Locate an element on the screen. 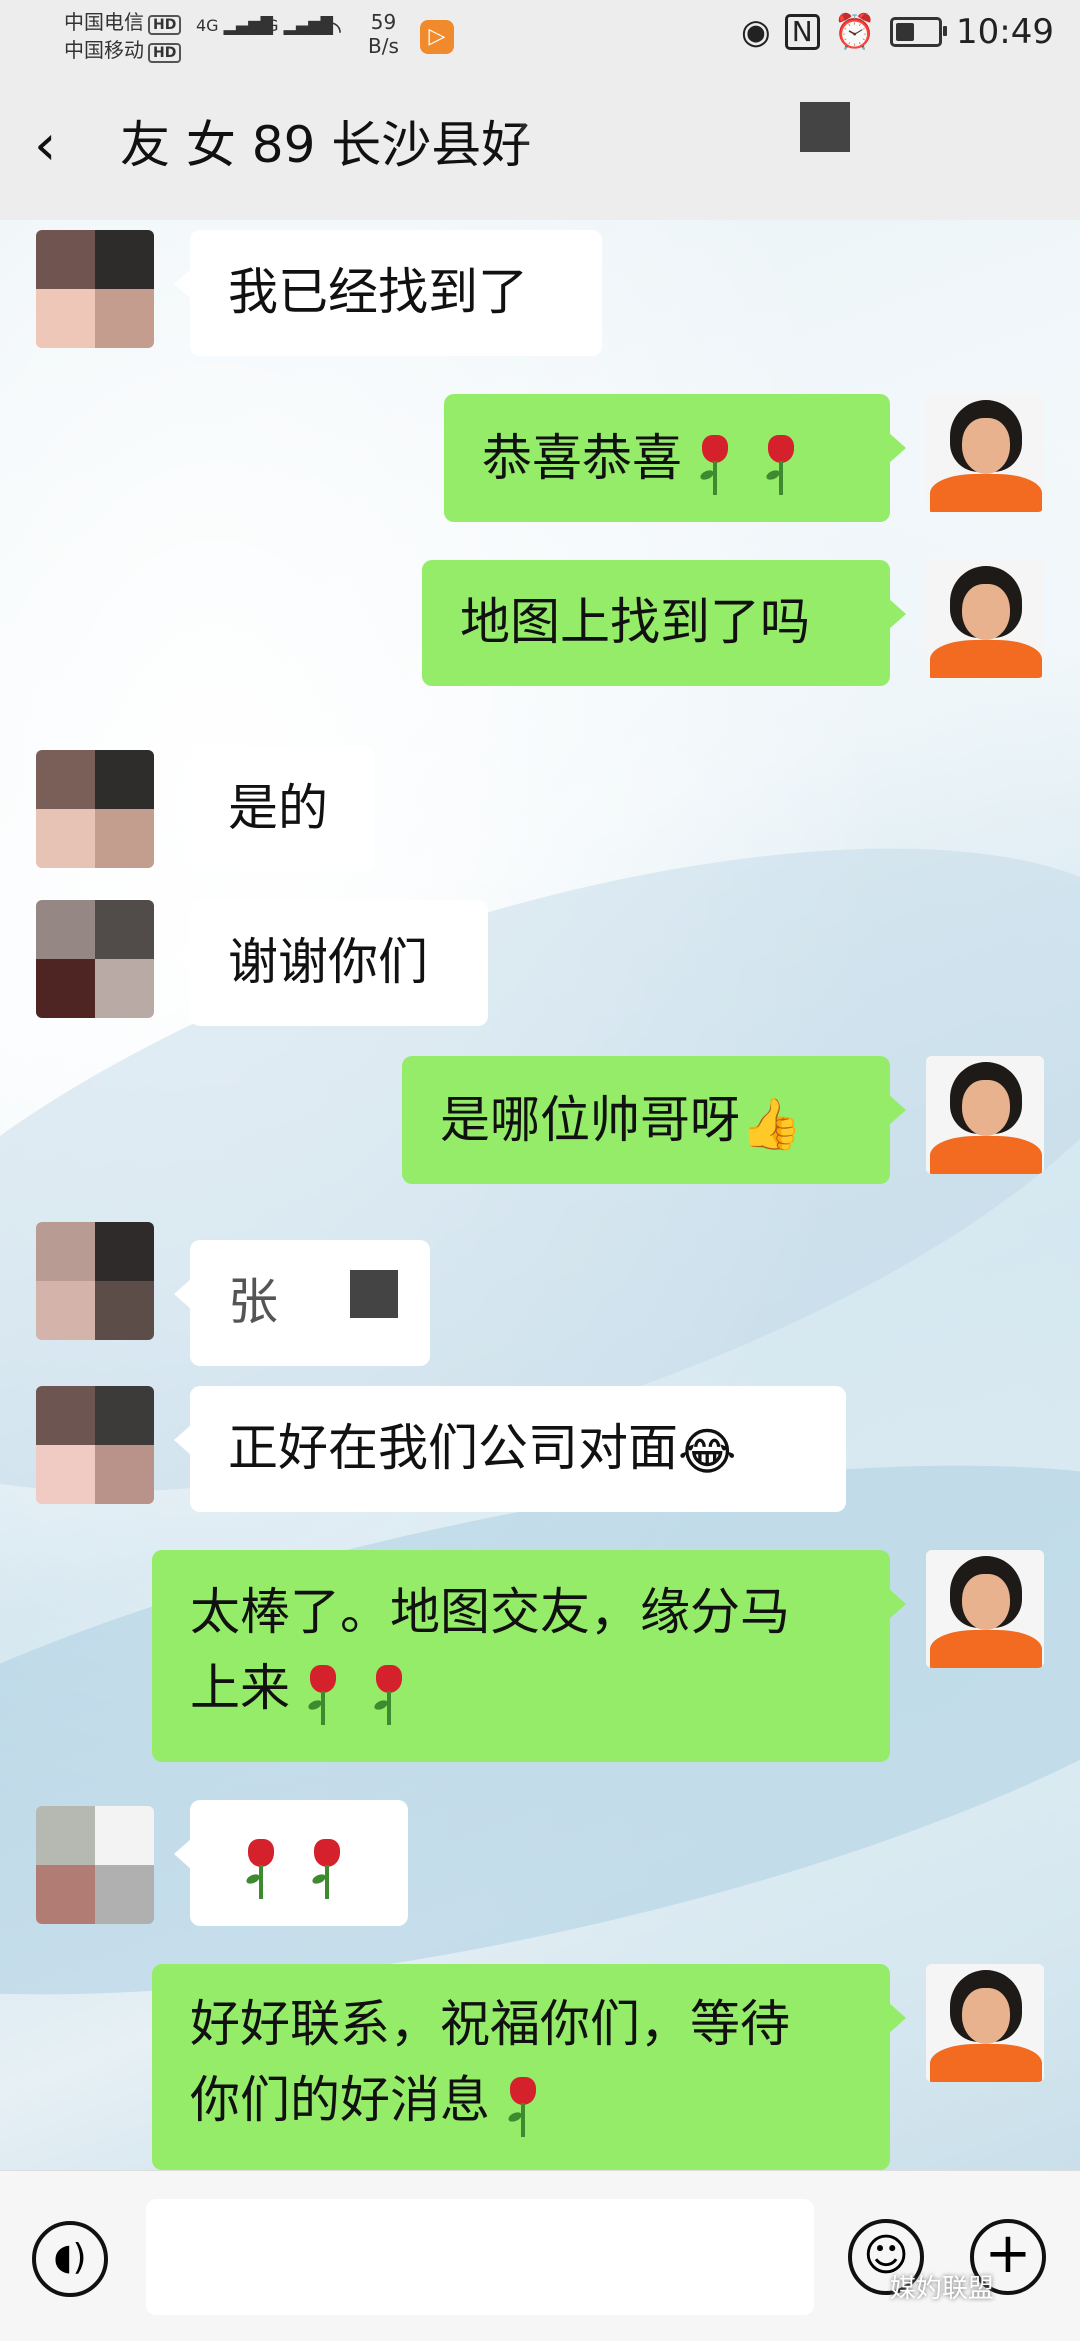 Image resolution: width=1080 pixels, height=2341 pixels. voice-icon: ◖) is located at coordinates (70, 2259).